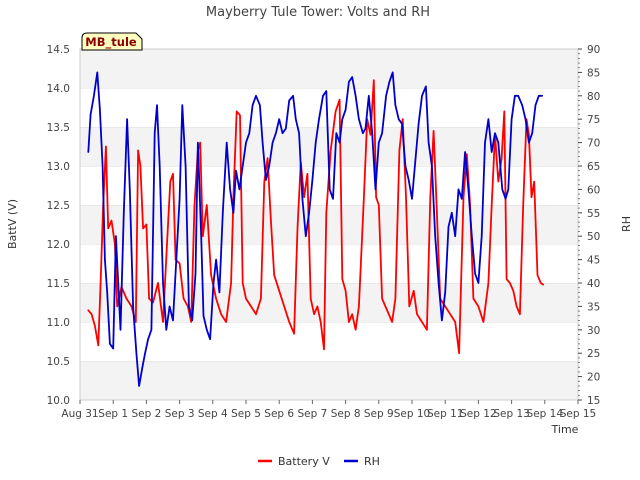 The image size is (640, 480). What do you see at coordinates (213, 414) in the screenshot?
I see `x-tick-label: Sep 4` at bounding box center [213, 414].